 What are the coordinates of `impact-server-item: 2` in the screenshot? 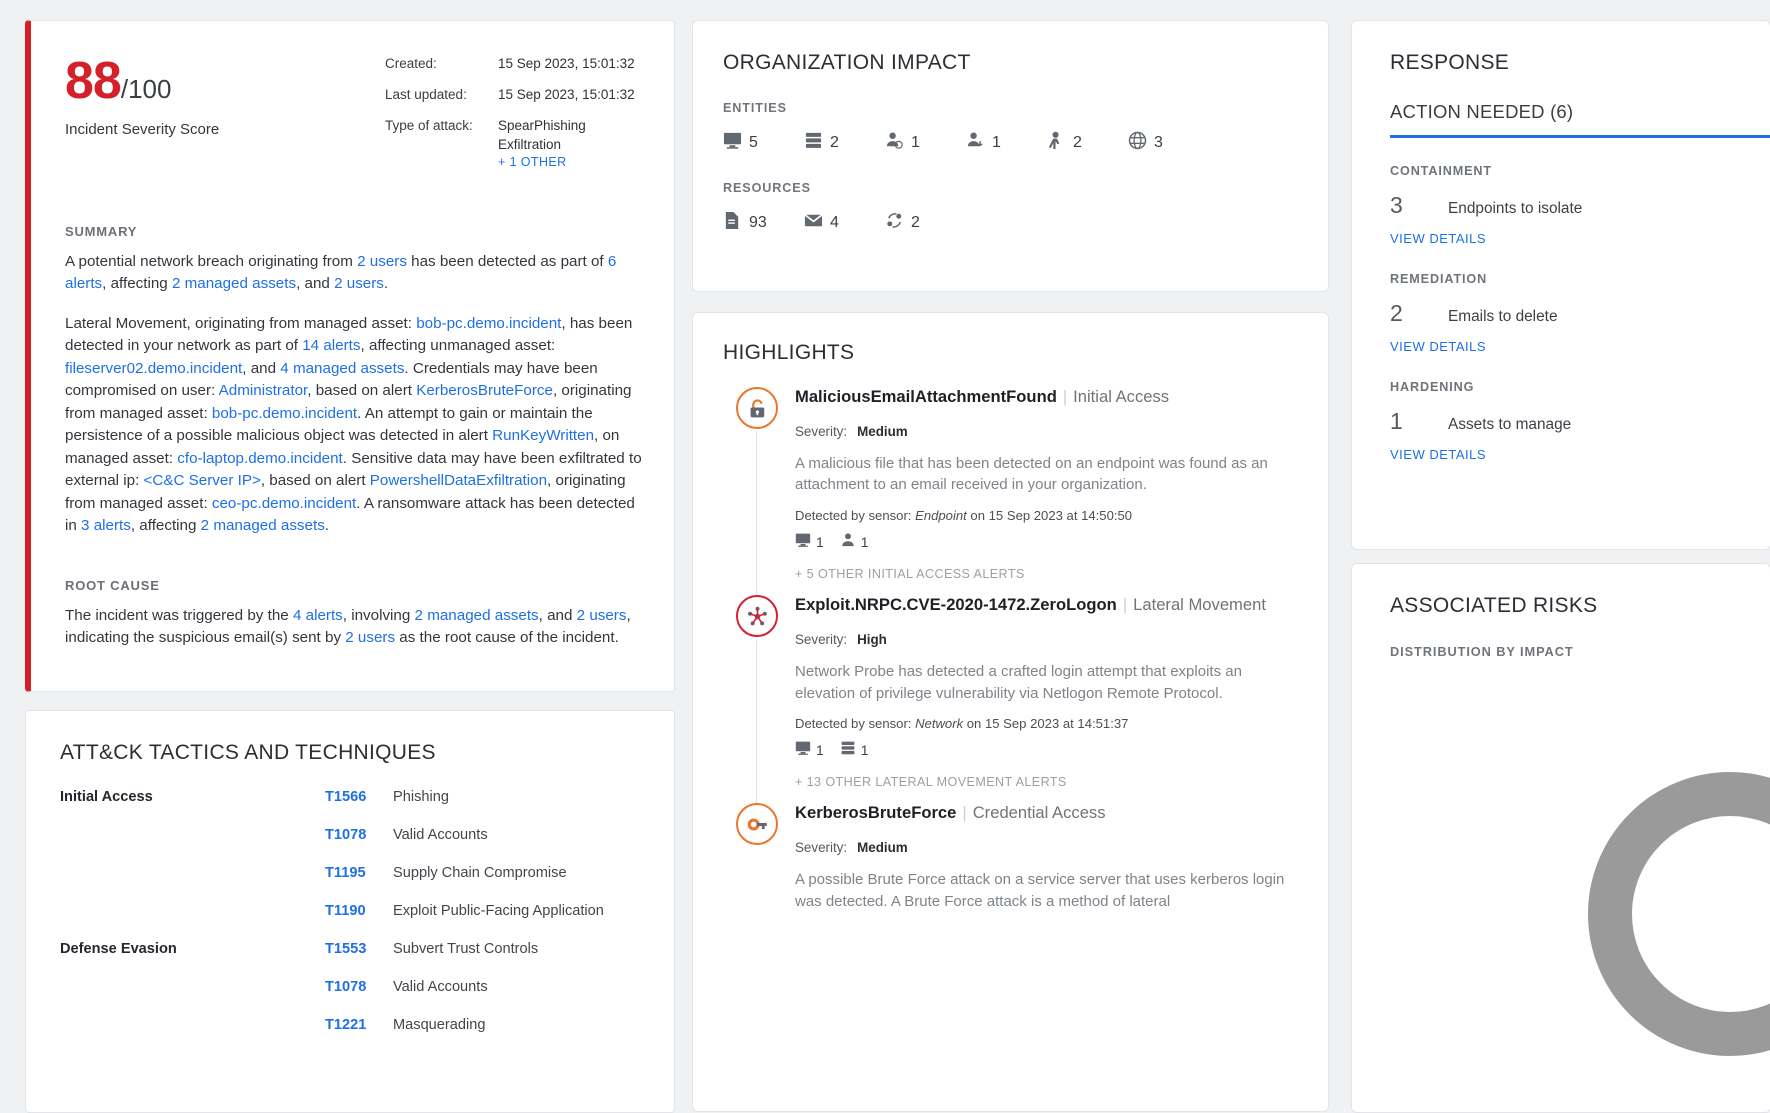 It's located at (844, 143).